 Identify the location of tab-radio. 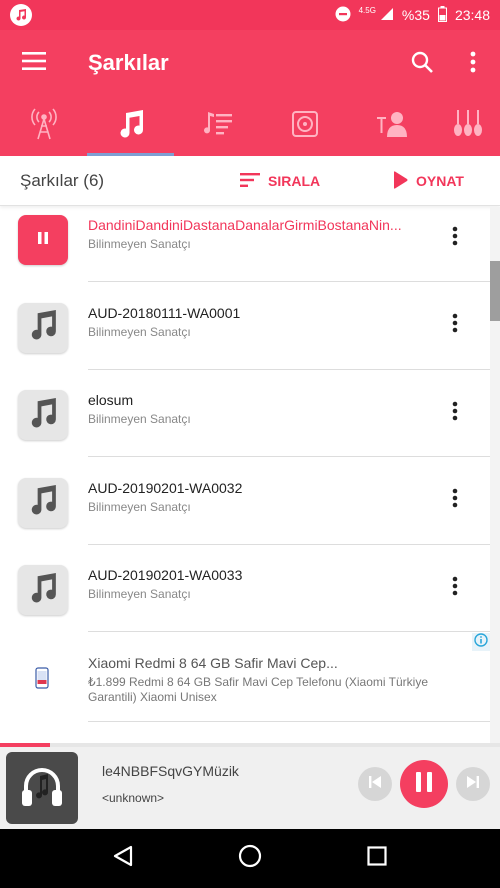
(43, 126).